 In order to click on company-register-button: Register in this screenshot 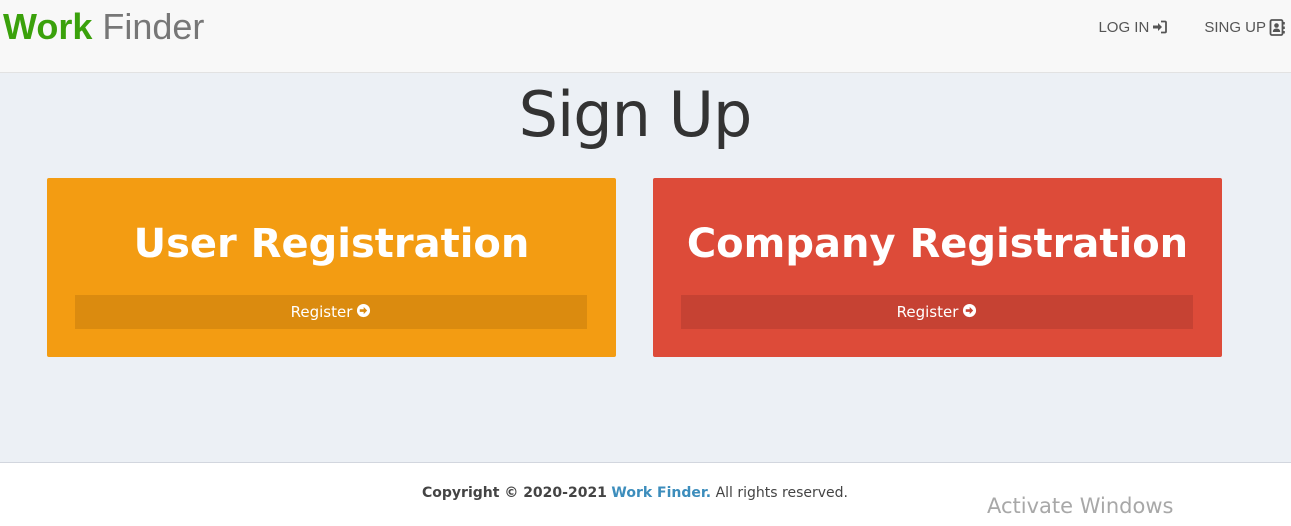, I will do `click(937, 312)`.